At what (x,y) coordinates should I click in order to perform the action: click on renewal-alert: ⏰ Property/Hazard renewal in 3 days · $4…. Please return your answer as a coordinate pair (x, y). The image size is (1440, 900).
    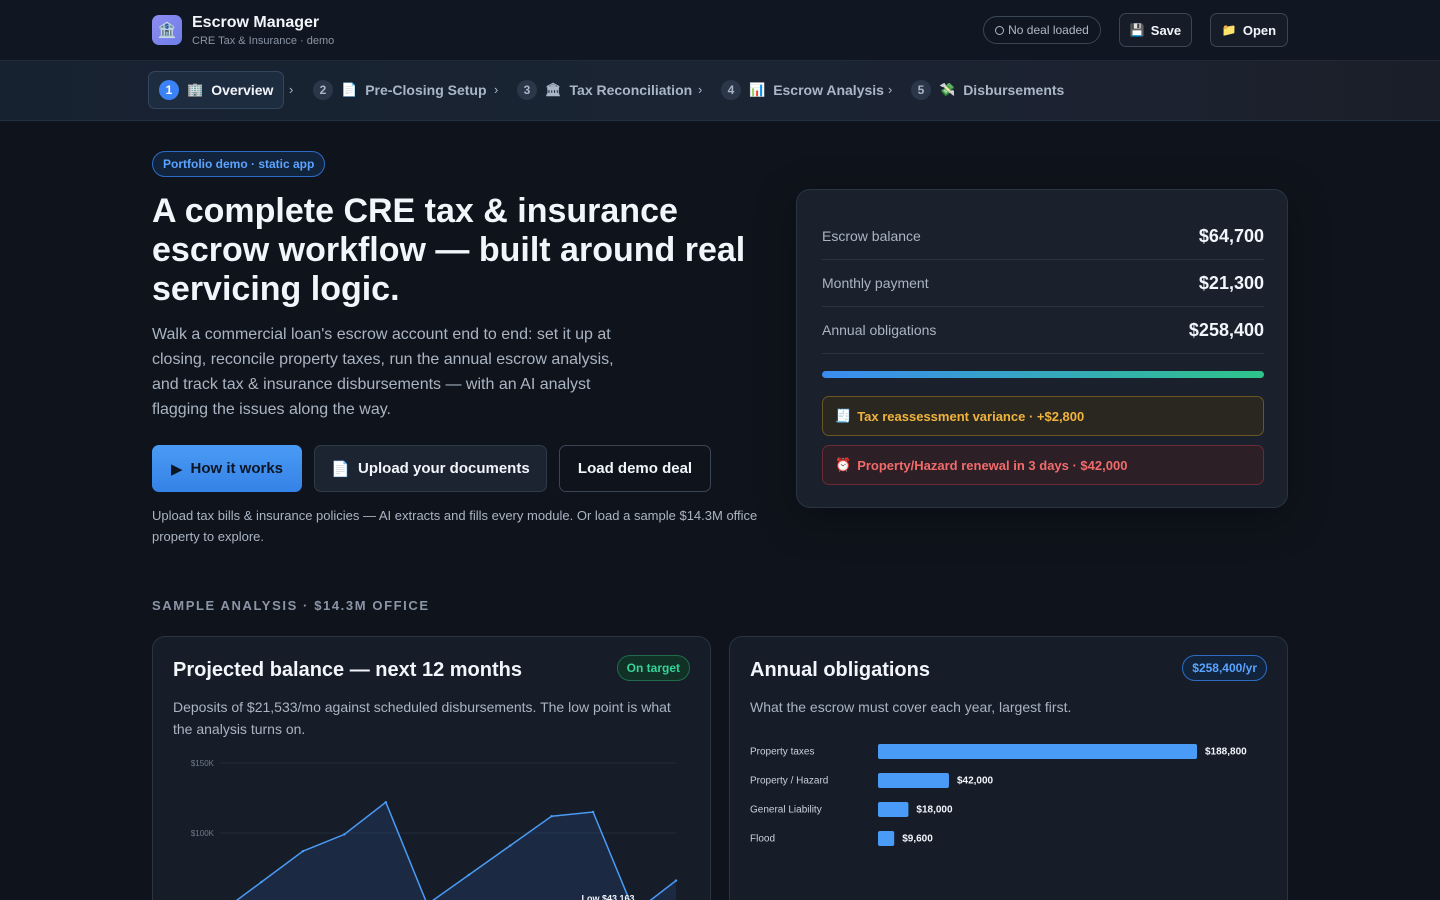
    Looking at the image, I should click on (1043, 465).